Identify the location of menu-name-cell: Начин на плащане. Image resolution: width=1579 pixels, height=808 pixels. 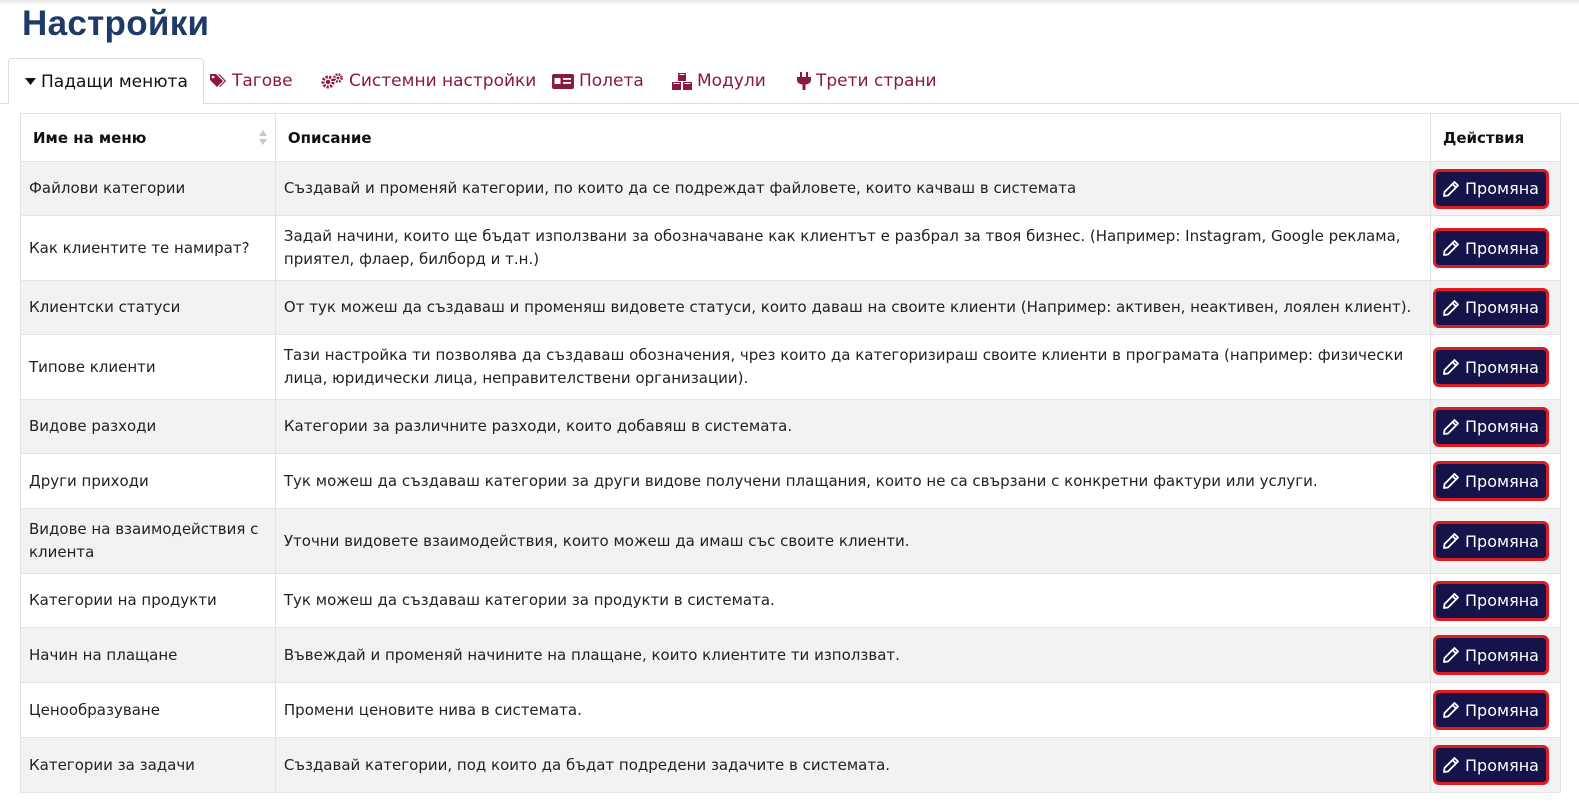
(148, 655).